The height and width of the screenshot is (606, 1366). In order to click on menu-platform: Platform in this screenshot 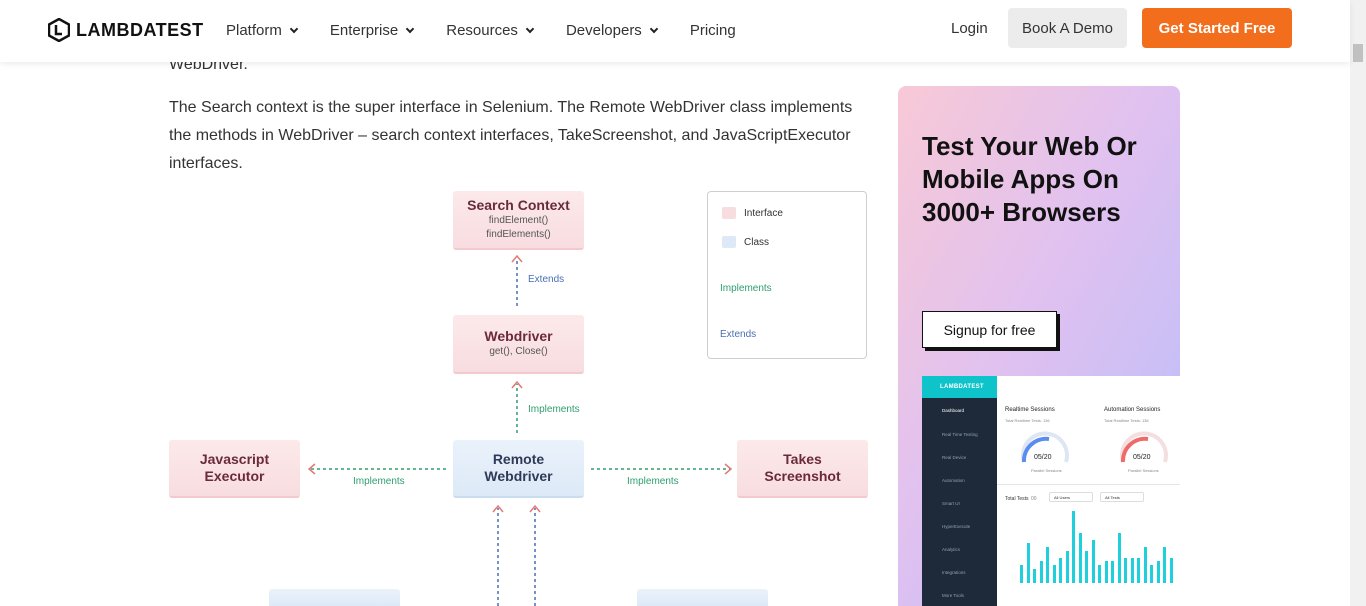, I will do `click(262, 30)`.